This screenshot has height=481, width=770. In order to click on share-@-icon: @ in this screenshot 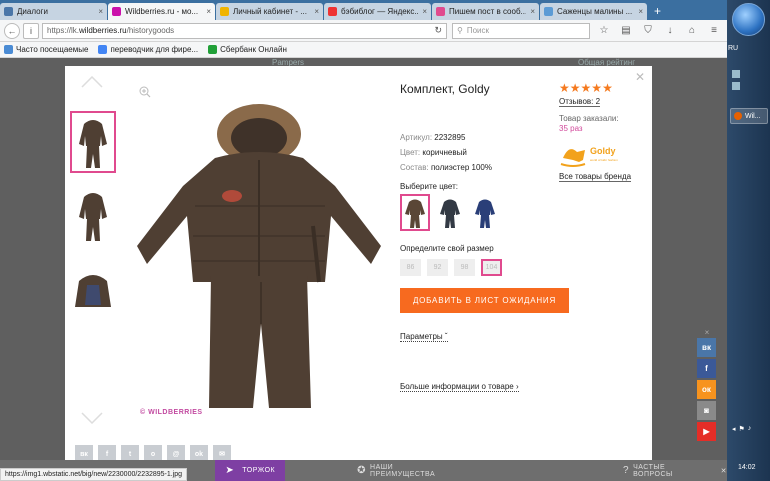, I will do `click(176, 452)`.